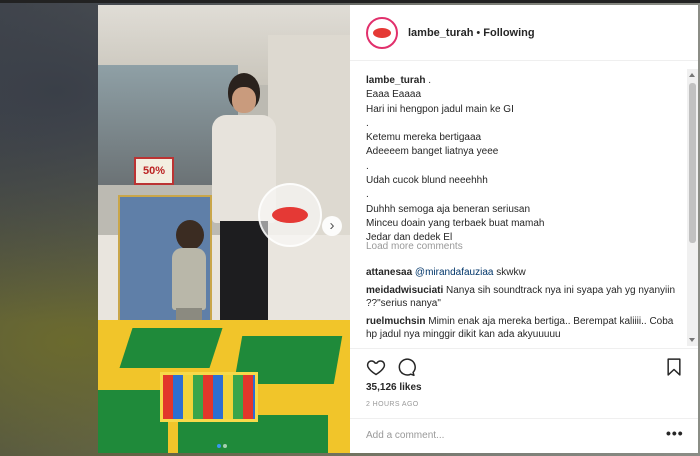 The height and width of the screenshot is (456, 700). What do you see at coordinates (376, 367) in the screenshot?
I see `heart-icon` at bounding box center [376, 367].